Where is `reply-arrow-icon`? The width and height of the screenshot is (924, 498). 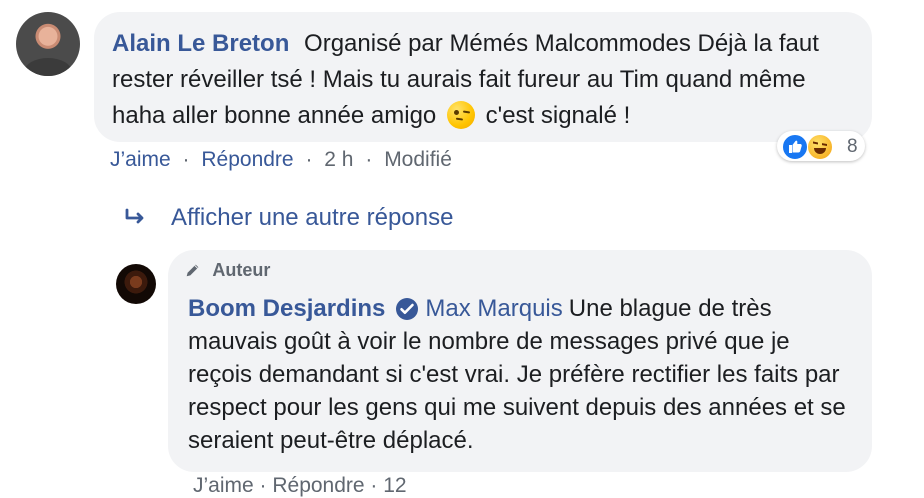 reply-arrow-icon is located at coordinates (134, 216).